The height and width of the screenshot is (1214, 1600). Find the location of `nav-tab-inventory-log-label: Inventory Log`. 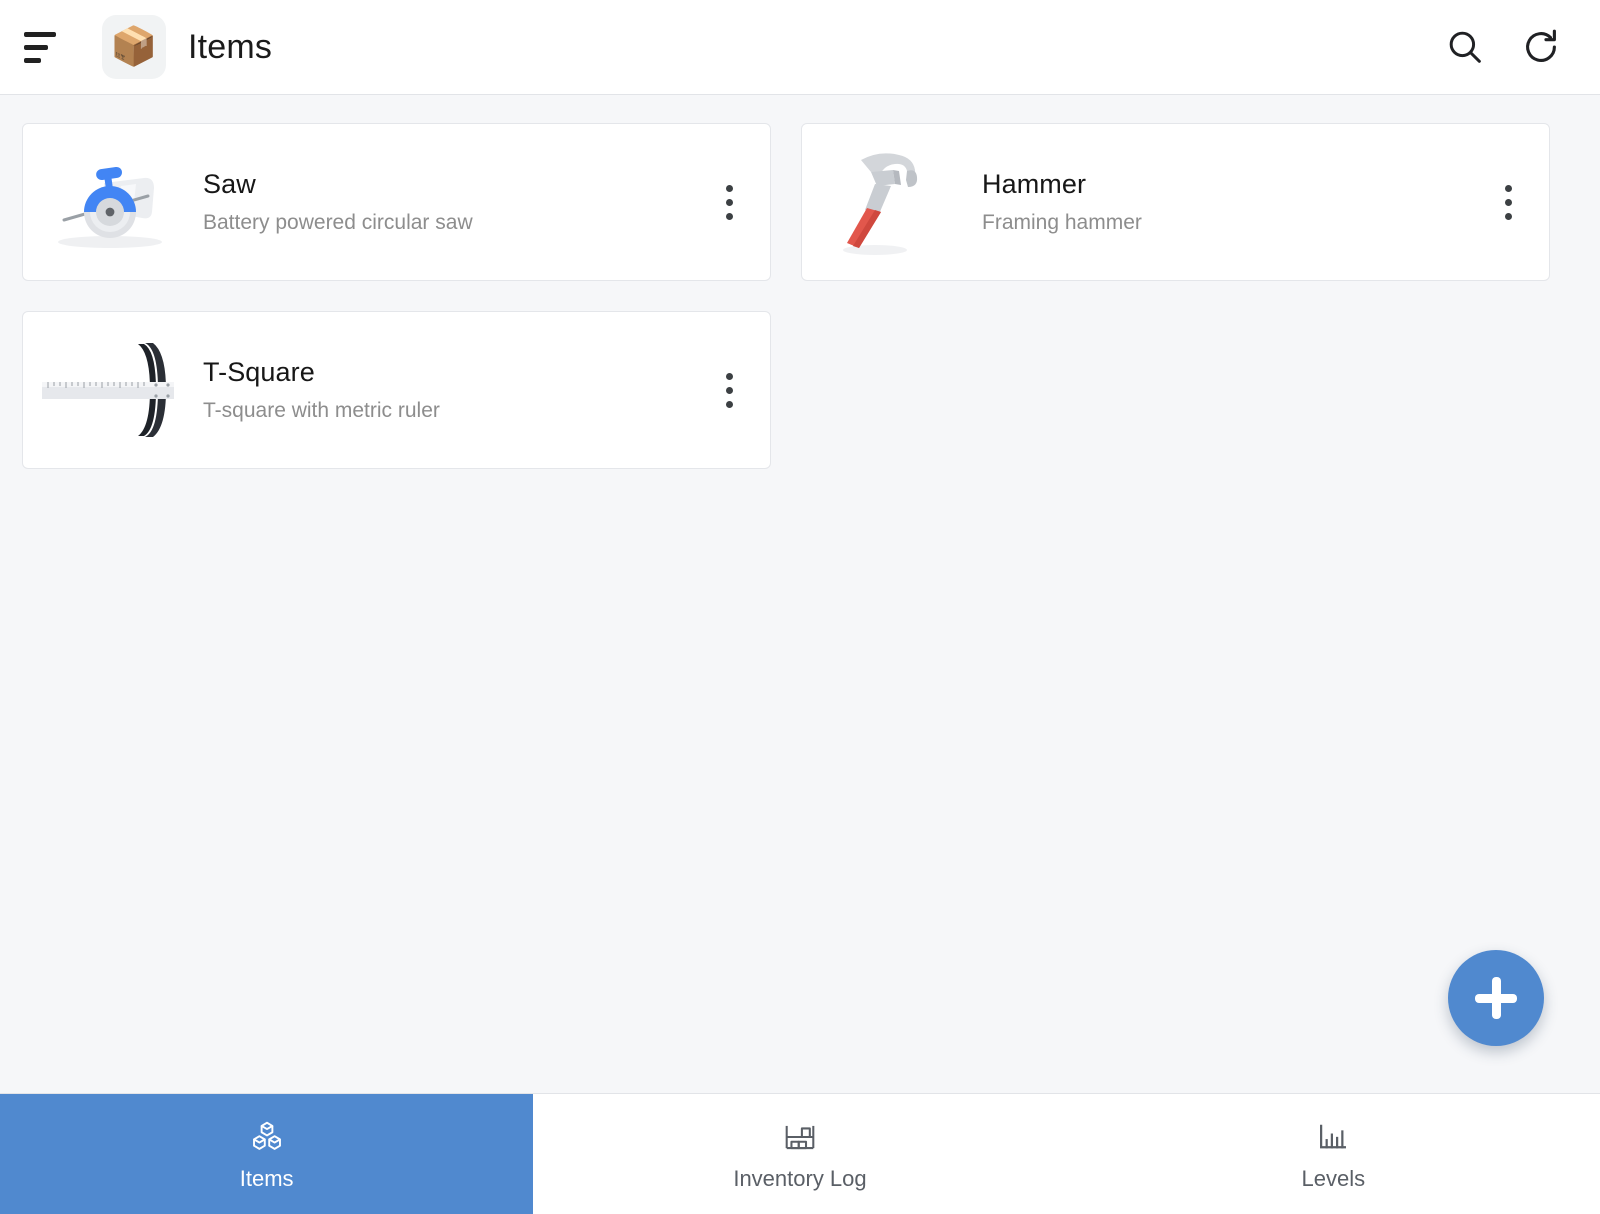

nav-tab-inventory-log-label: Inventory Log is located at coordinates (800, 1178).